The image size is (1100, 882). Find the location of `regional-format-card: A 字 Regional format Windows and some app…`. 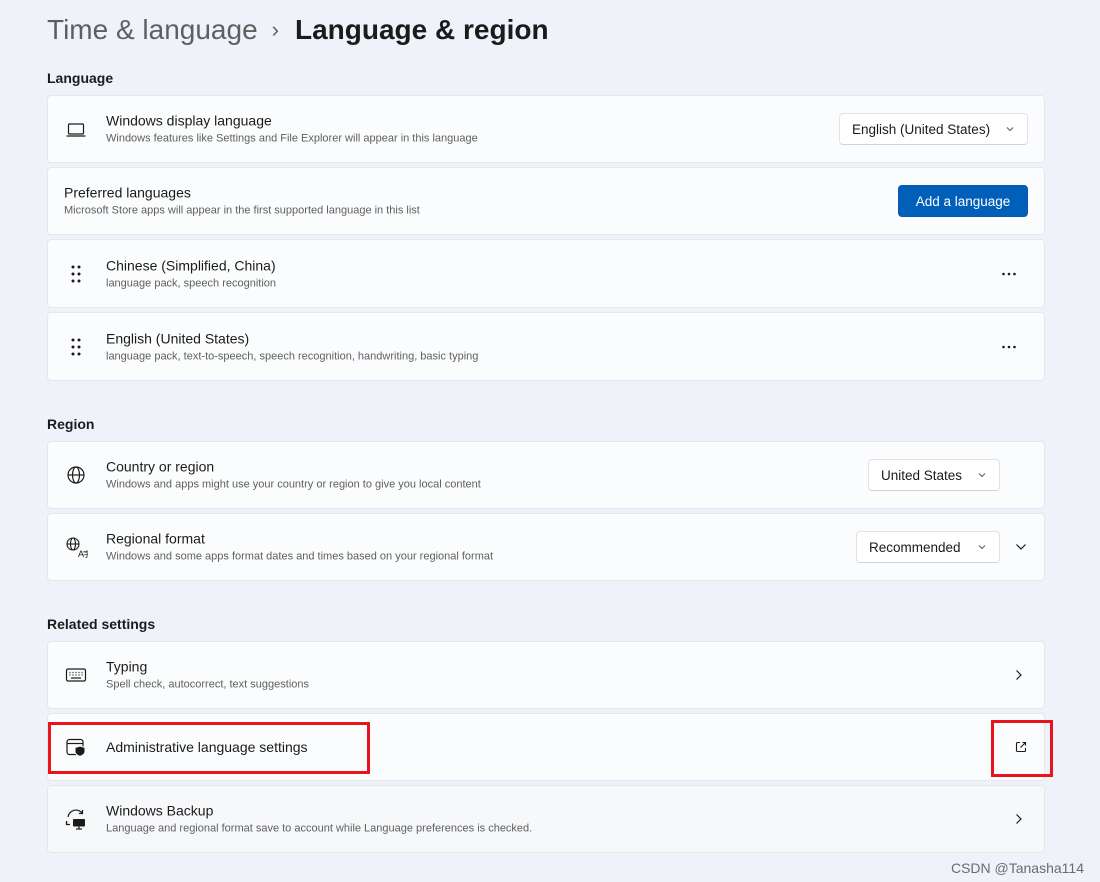

regional-format-card: A 字 Regional format Windows and some app… is located at coordinates (546, 547).